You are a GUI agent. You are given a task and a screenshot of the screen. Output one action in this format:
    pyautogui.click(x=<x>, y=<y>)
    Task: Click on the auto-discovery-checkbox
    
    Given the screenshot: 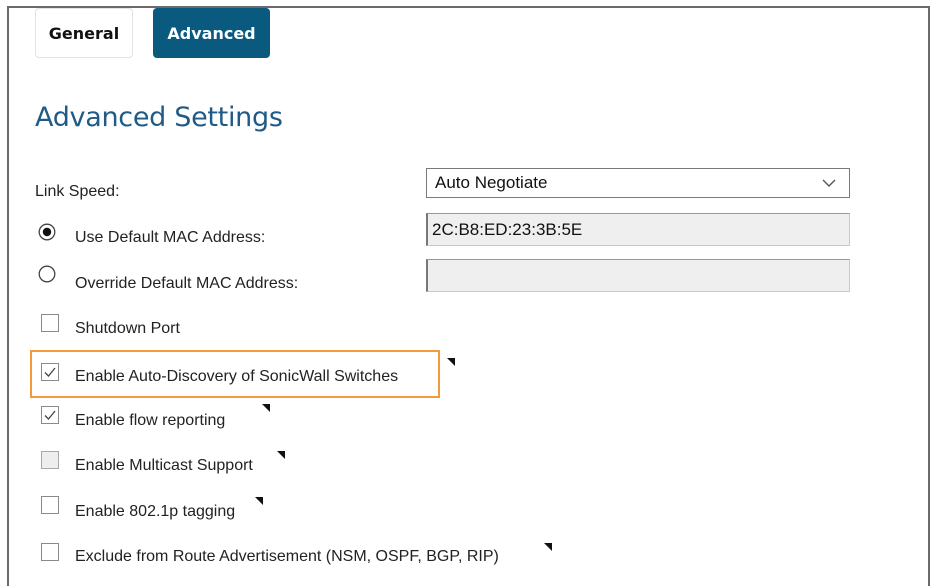 What is the action you would take?
    pyautogui.click(x=50, y=372)
    